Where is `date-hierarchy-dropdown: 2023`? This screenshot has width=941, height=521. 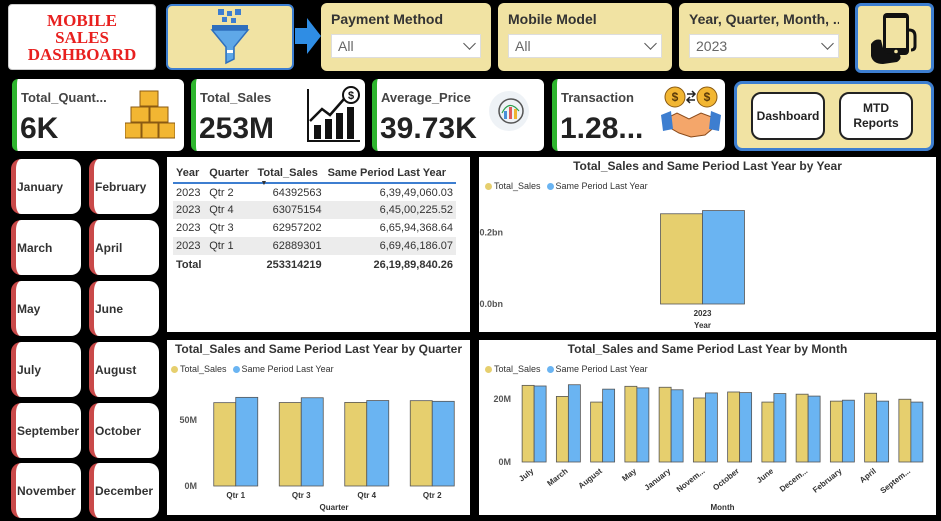 date-hierarchy-dropdown: 2023 is located at coordinates (764, 46).